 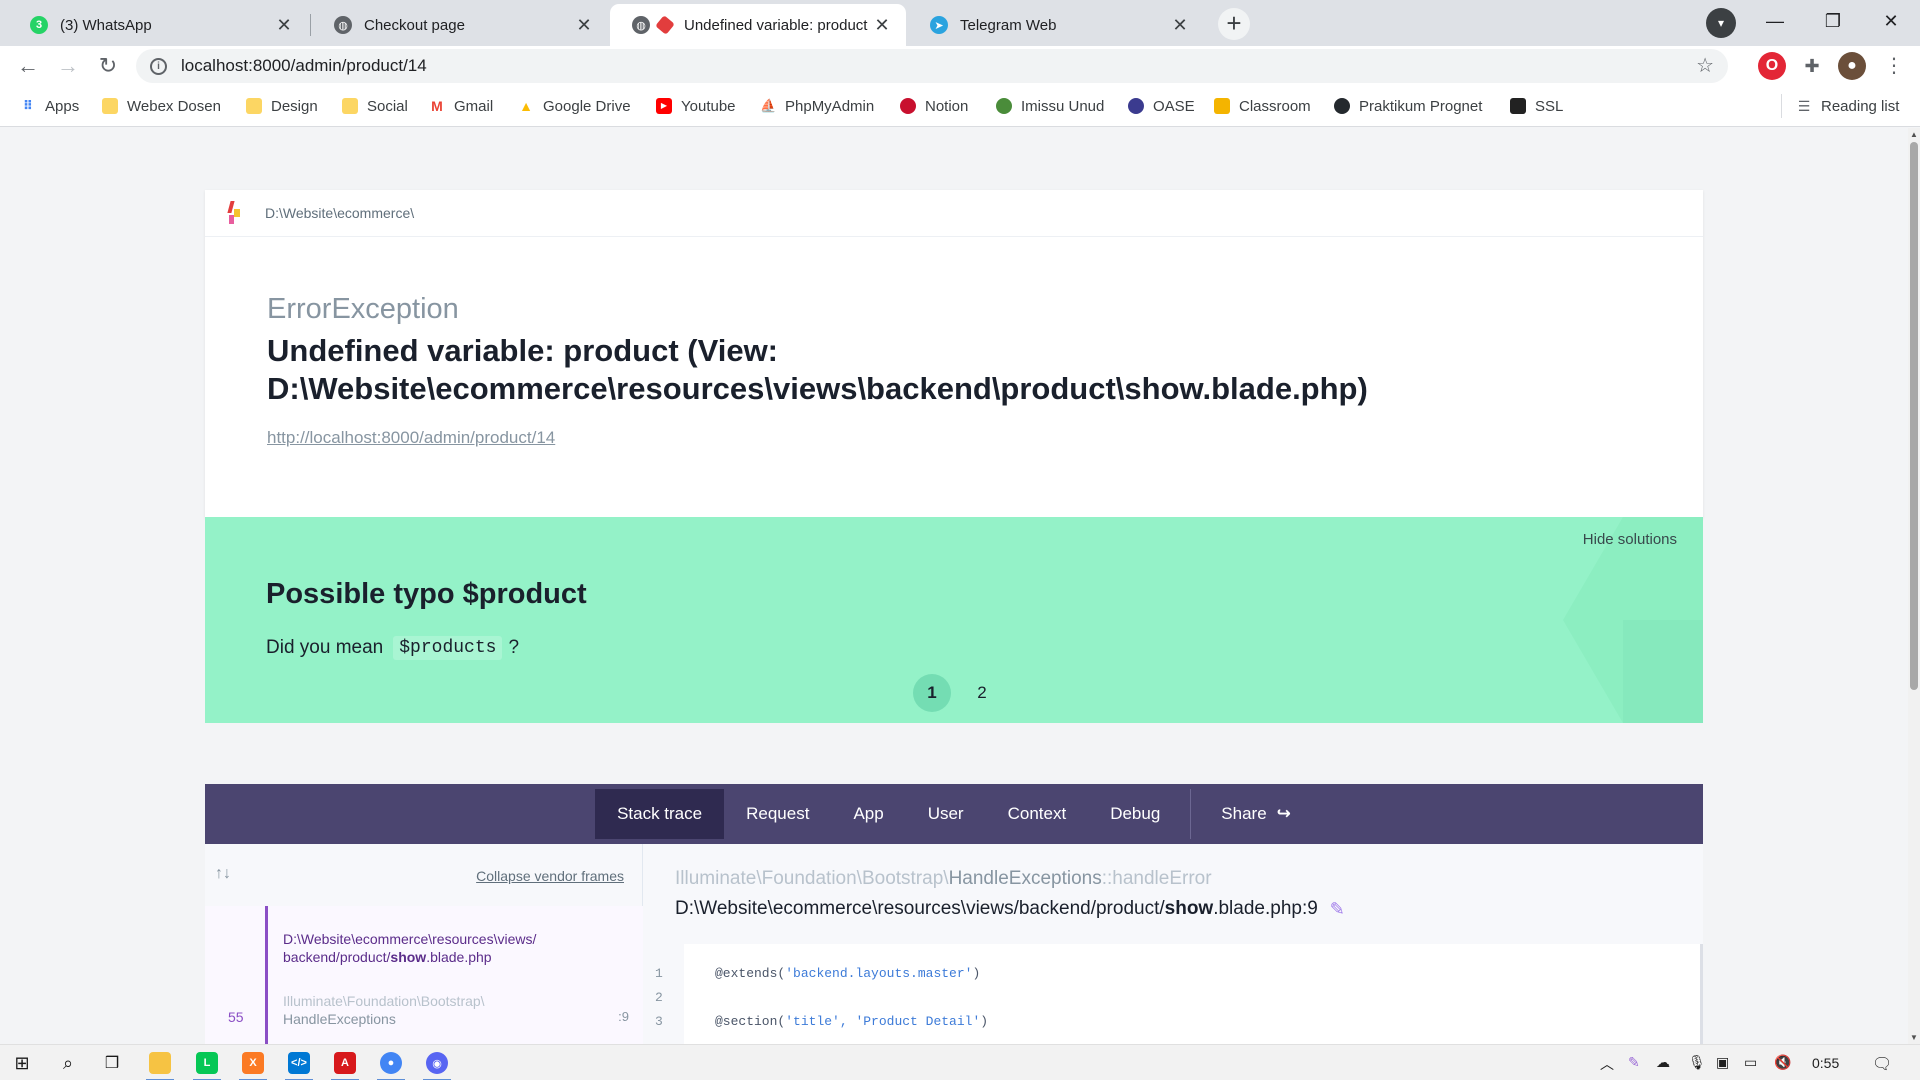 What do you see at coordinates (1191, 814) in the screenshot?
I see `nav-divider` at bounding box center [1191, 814].